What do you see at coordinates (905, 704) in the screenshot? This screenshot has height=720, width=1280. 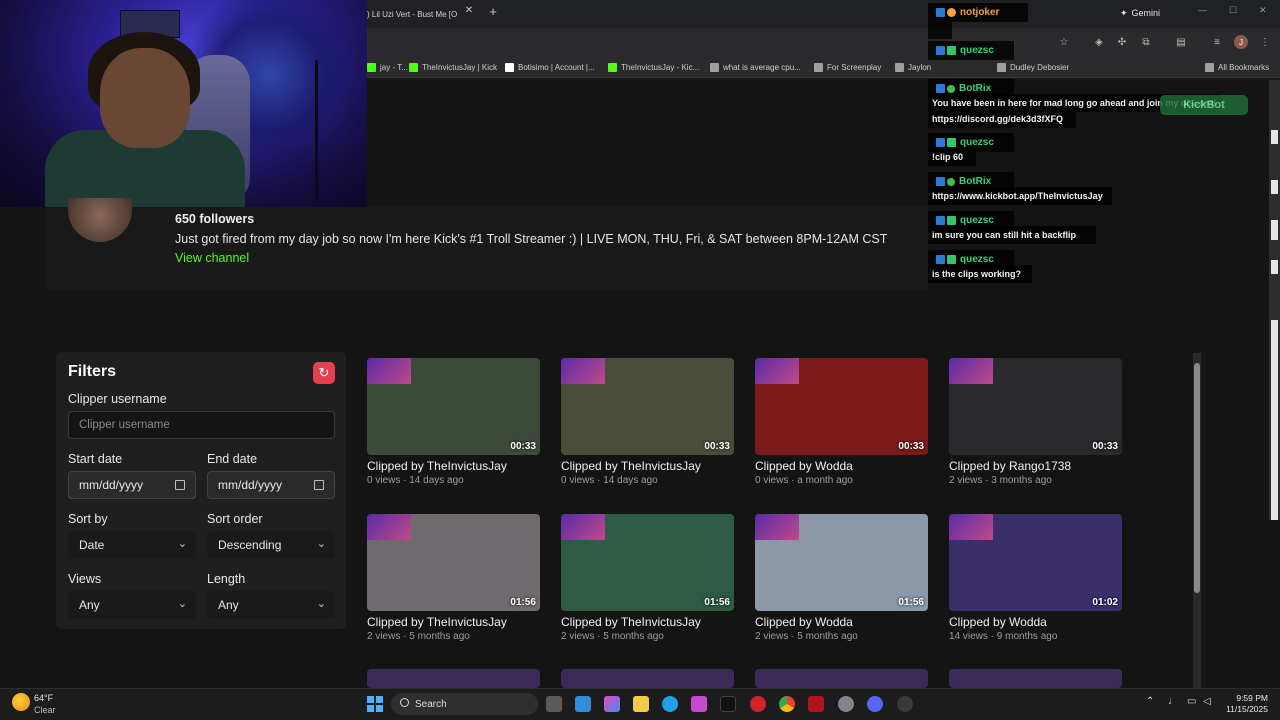 I see `obs-icon` at bounding box center [905, 704].